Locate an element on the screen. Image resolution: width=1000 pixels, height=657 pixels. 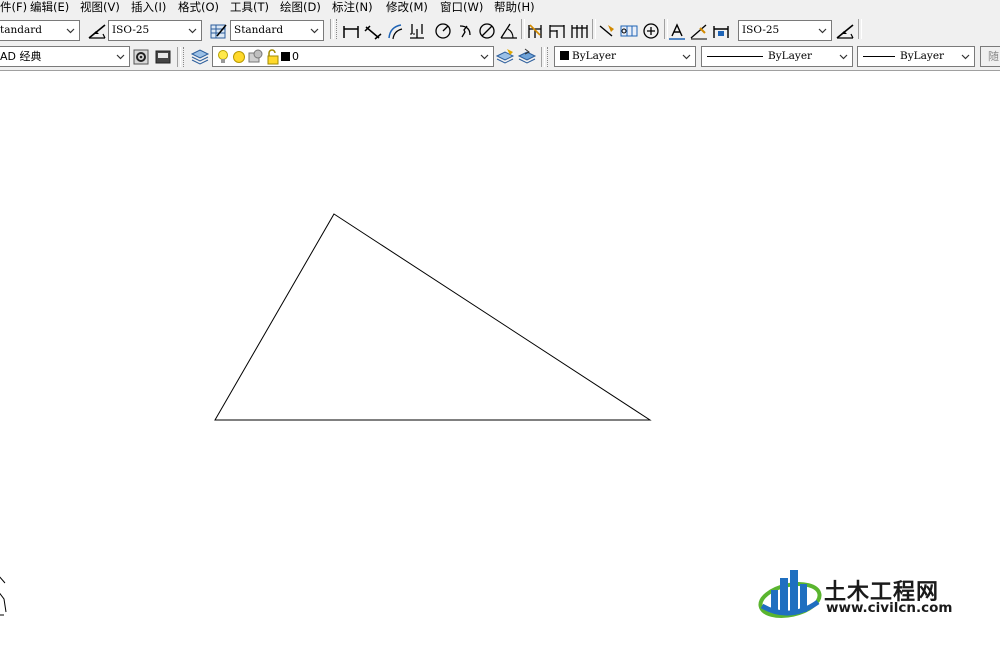
quick-dimension-icon is located at coordinates (535, 31).